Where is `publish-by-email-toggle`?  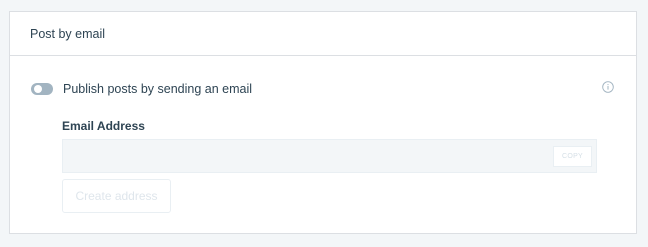 publish-by-email-toggle is located at coordinates (42, 89).